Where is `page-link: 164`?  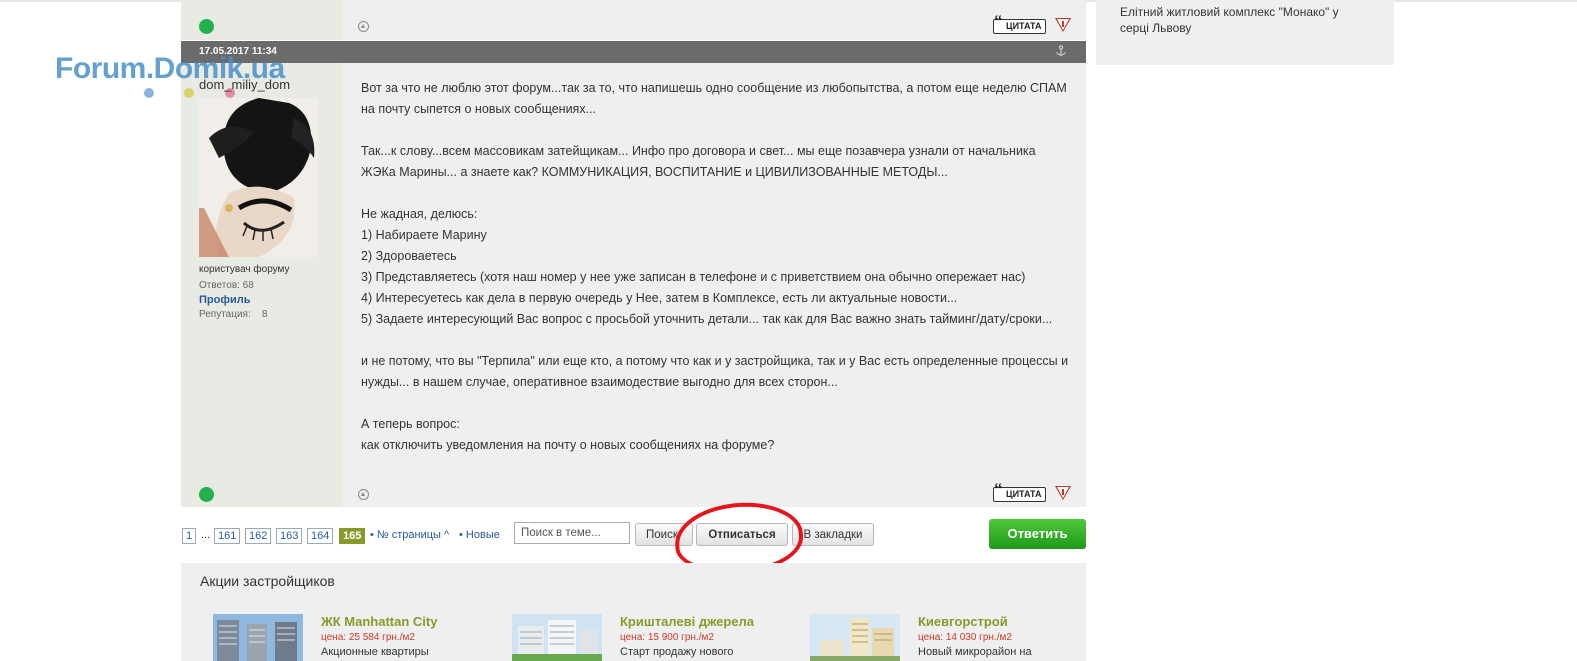
page-link: 164 is located at coordinates (320, 536).